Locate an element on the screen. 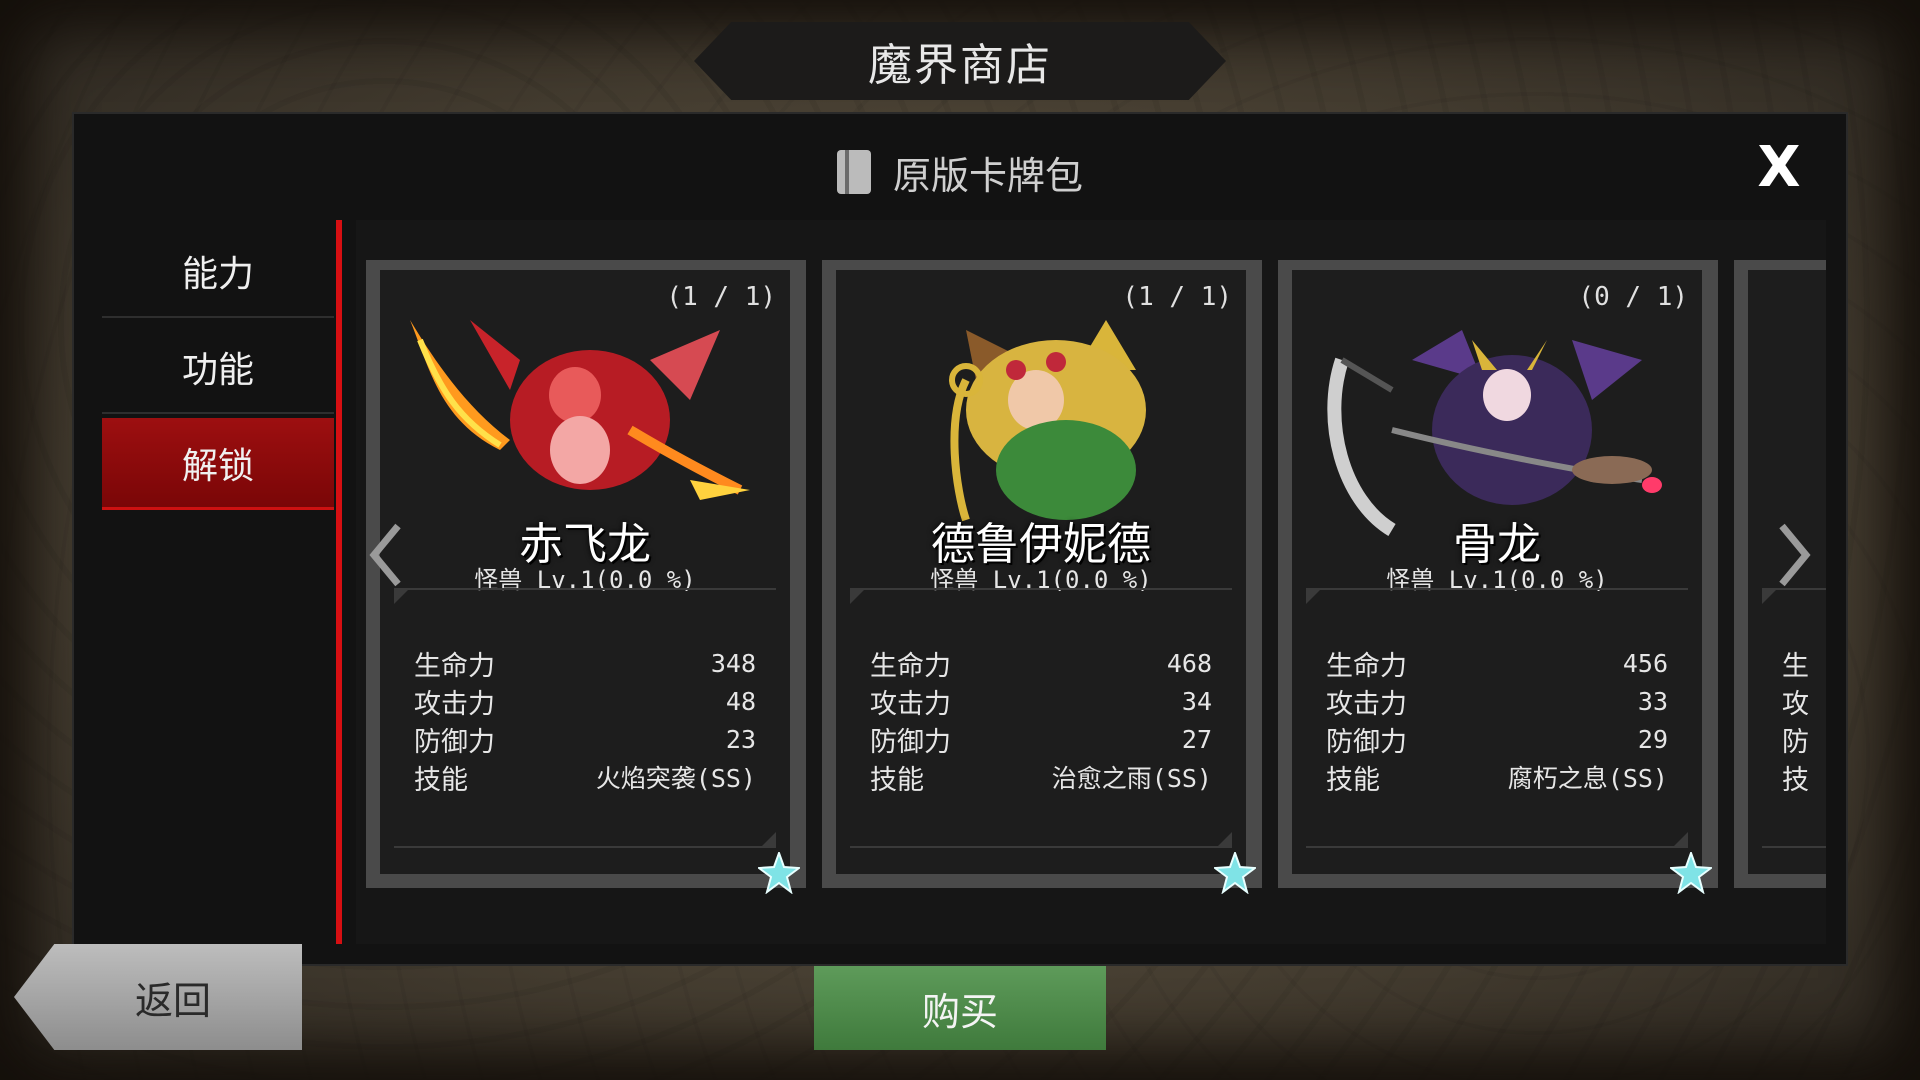  stat-row: 技能 腐朽之息(SS) is located at coordinates (1497, 778).